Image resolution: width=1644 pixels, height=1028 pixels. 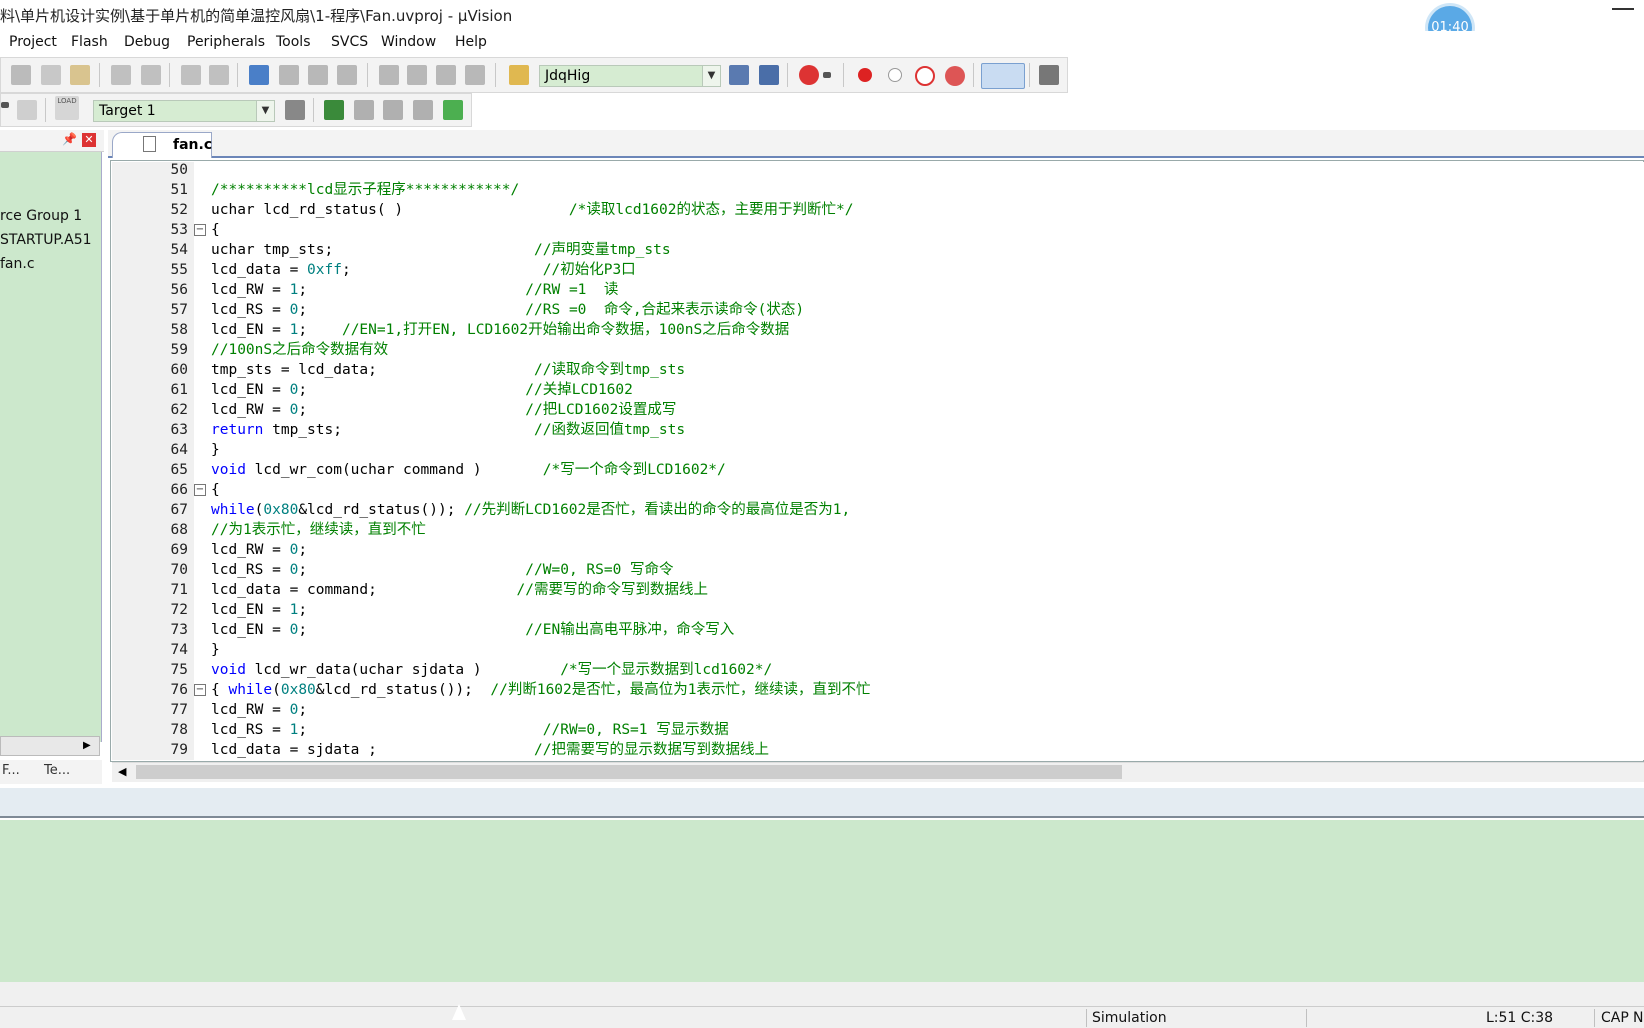 What do you see at coordinates (1049, 75) in the screenshot?
I see `configure-wrench-icon` at bounding box center [1049, 75].